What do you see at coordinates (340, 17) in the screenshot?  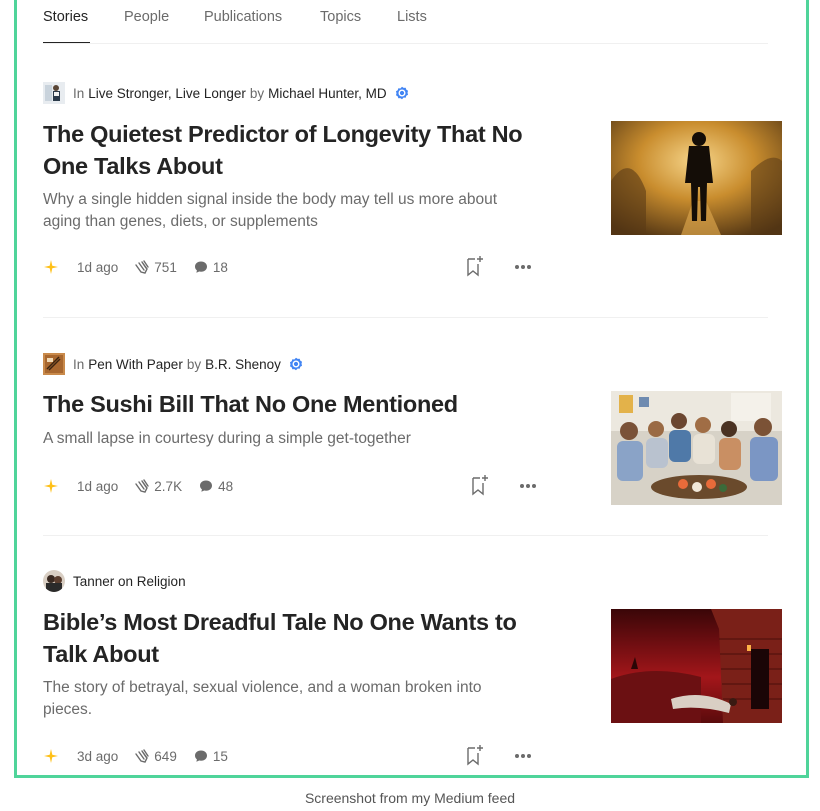 I see `tab-topics: Topics` at bounding box center [340, 17].